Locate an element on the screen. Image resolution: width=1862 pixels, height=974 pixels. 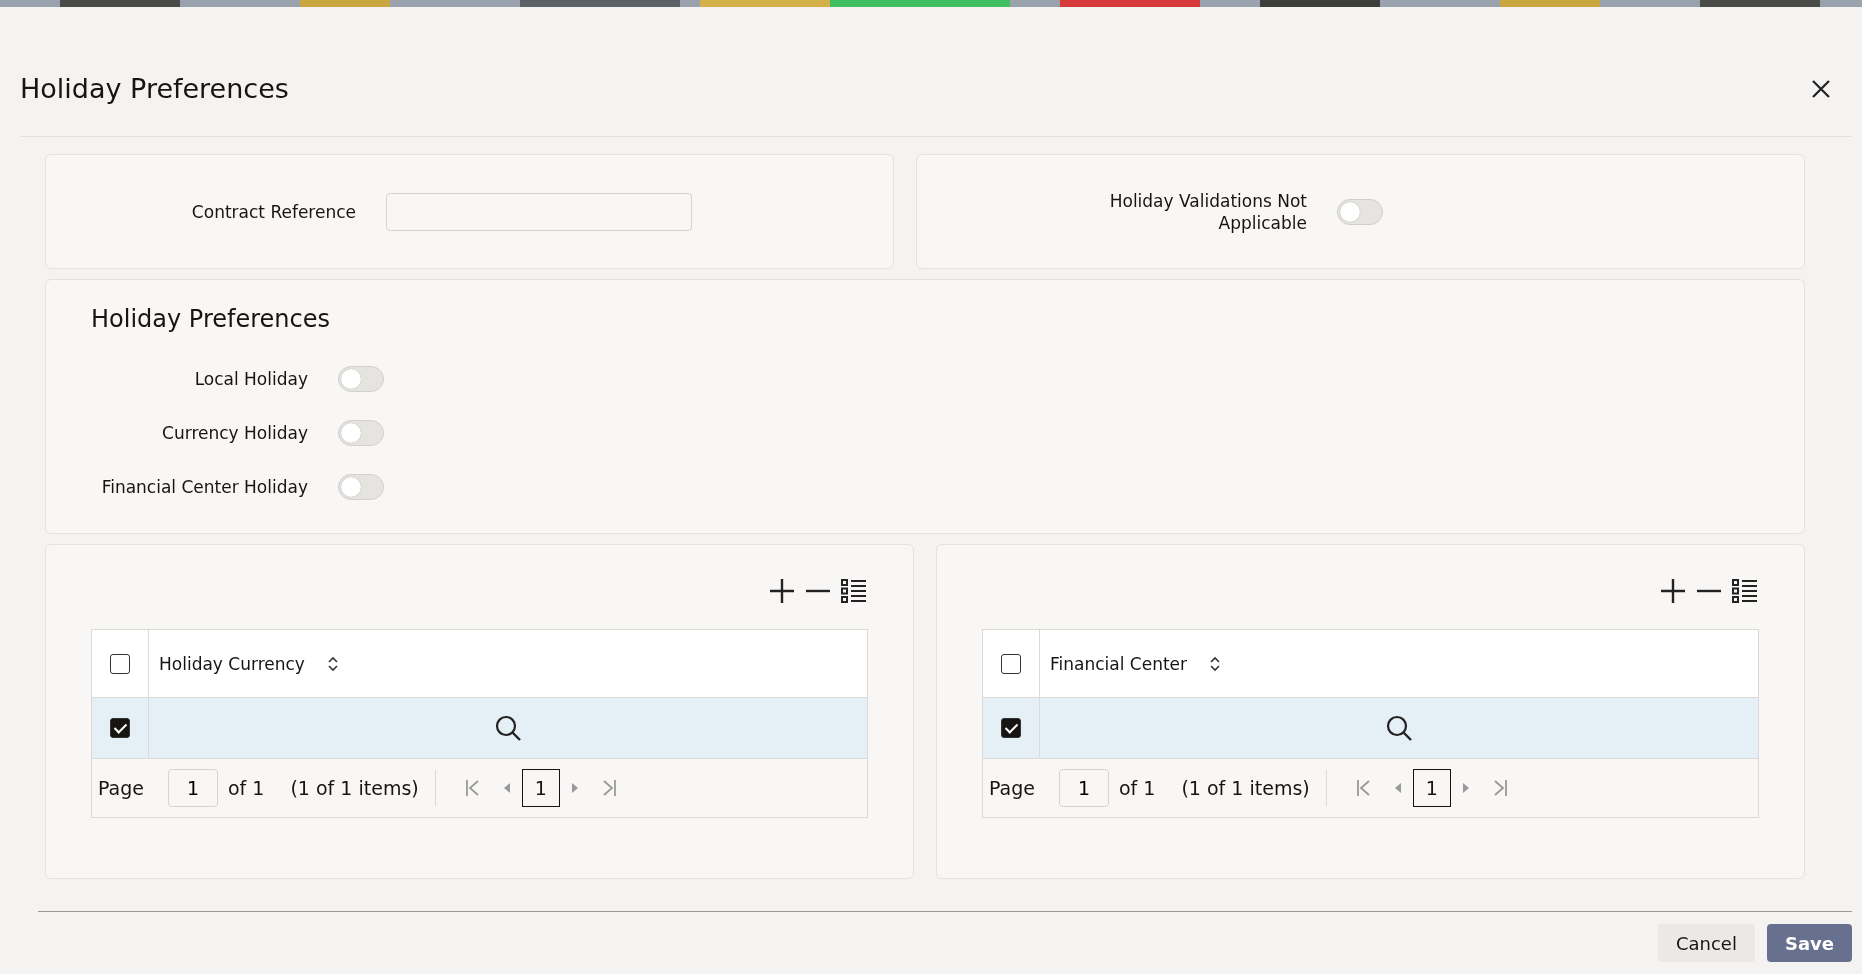
section-title: Holiday Preferences is located at coordinates (211, 319).